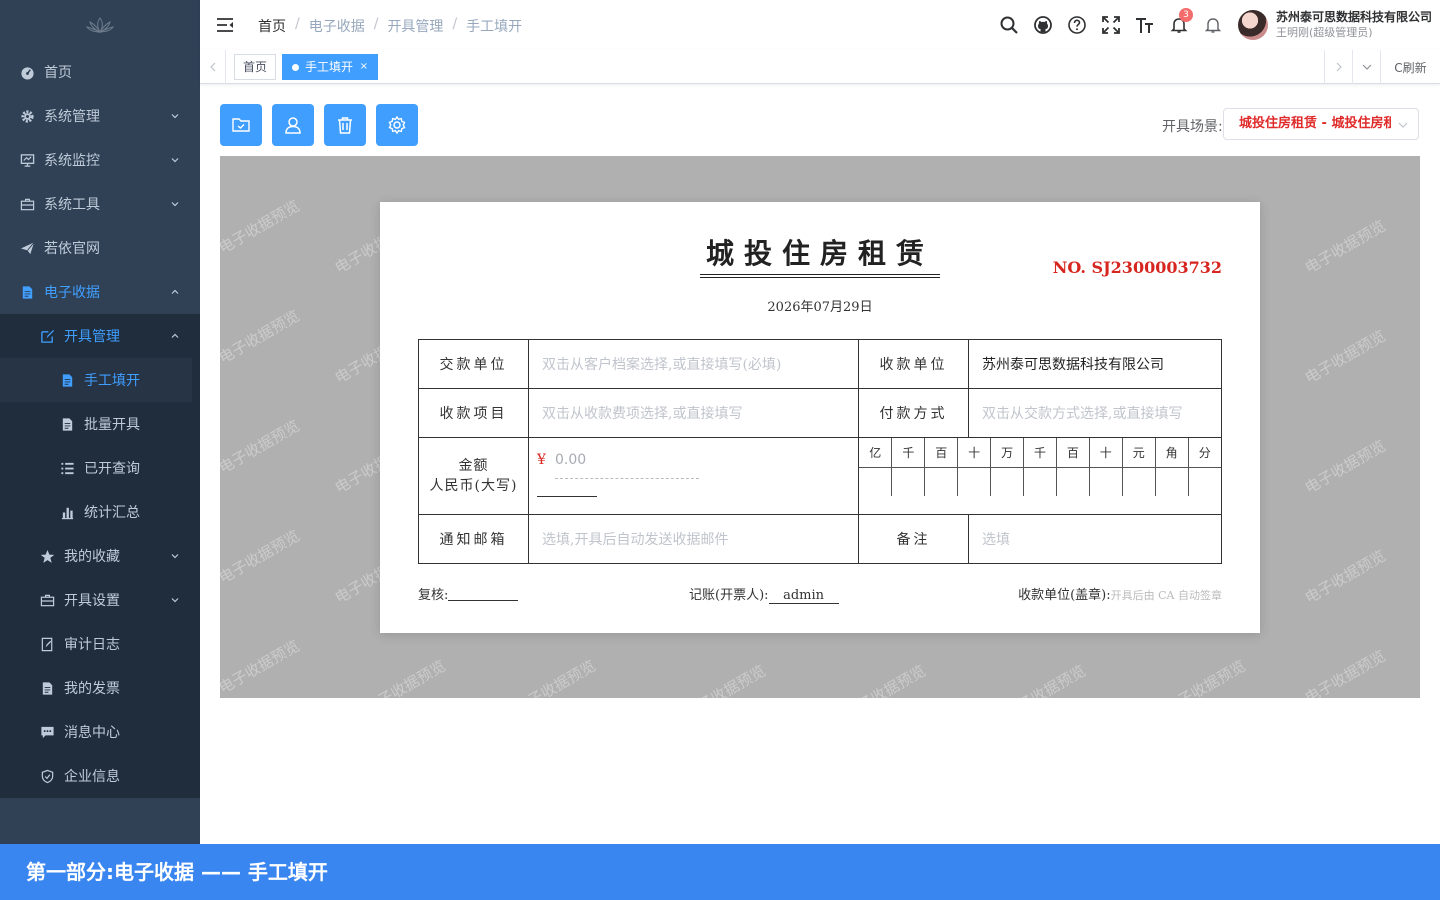 This screenshot has height=900, width=1440. I want to click on sidebar-item-batch-issue: 批量开具, so click(100, 424).